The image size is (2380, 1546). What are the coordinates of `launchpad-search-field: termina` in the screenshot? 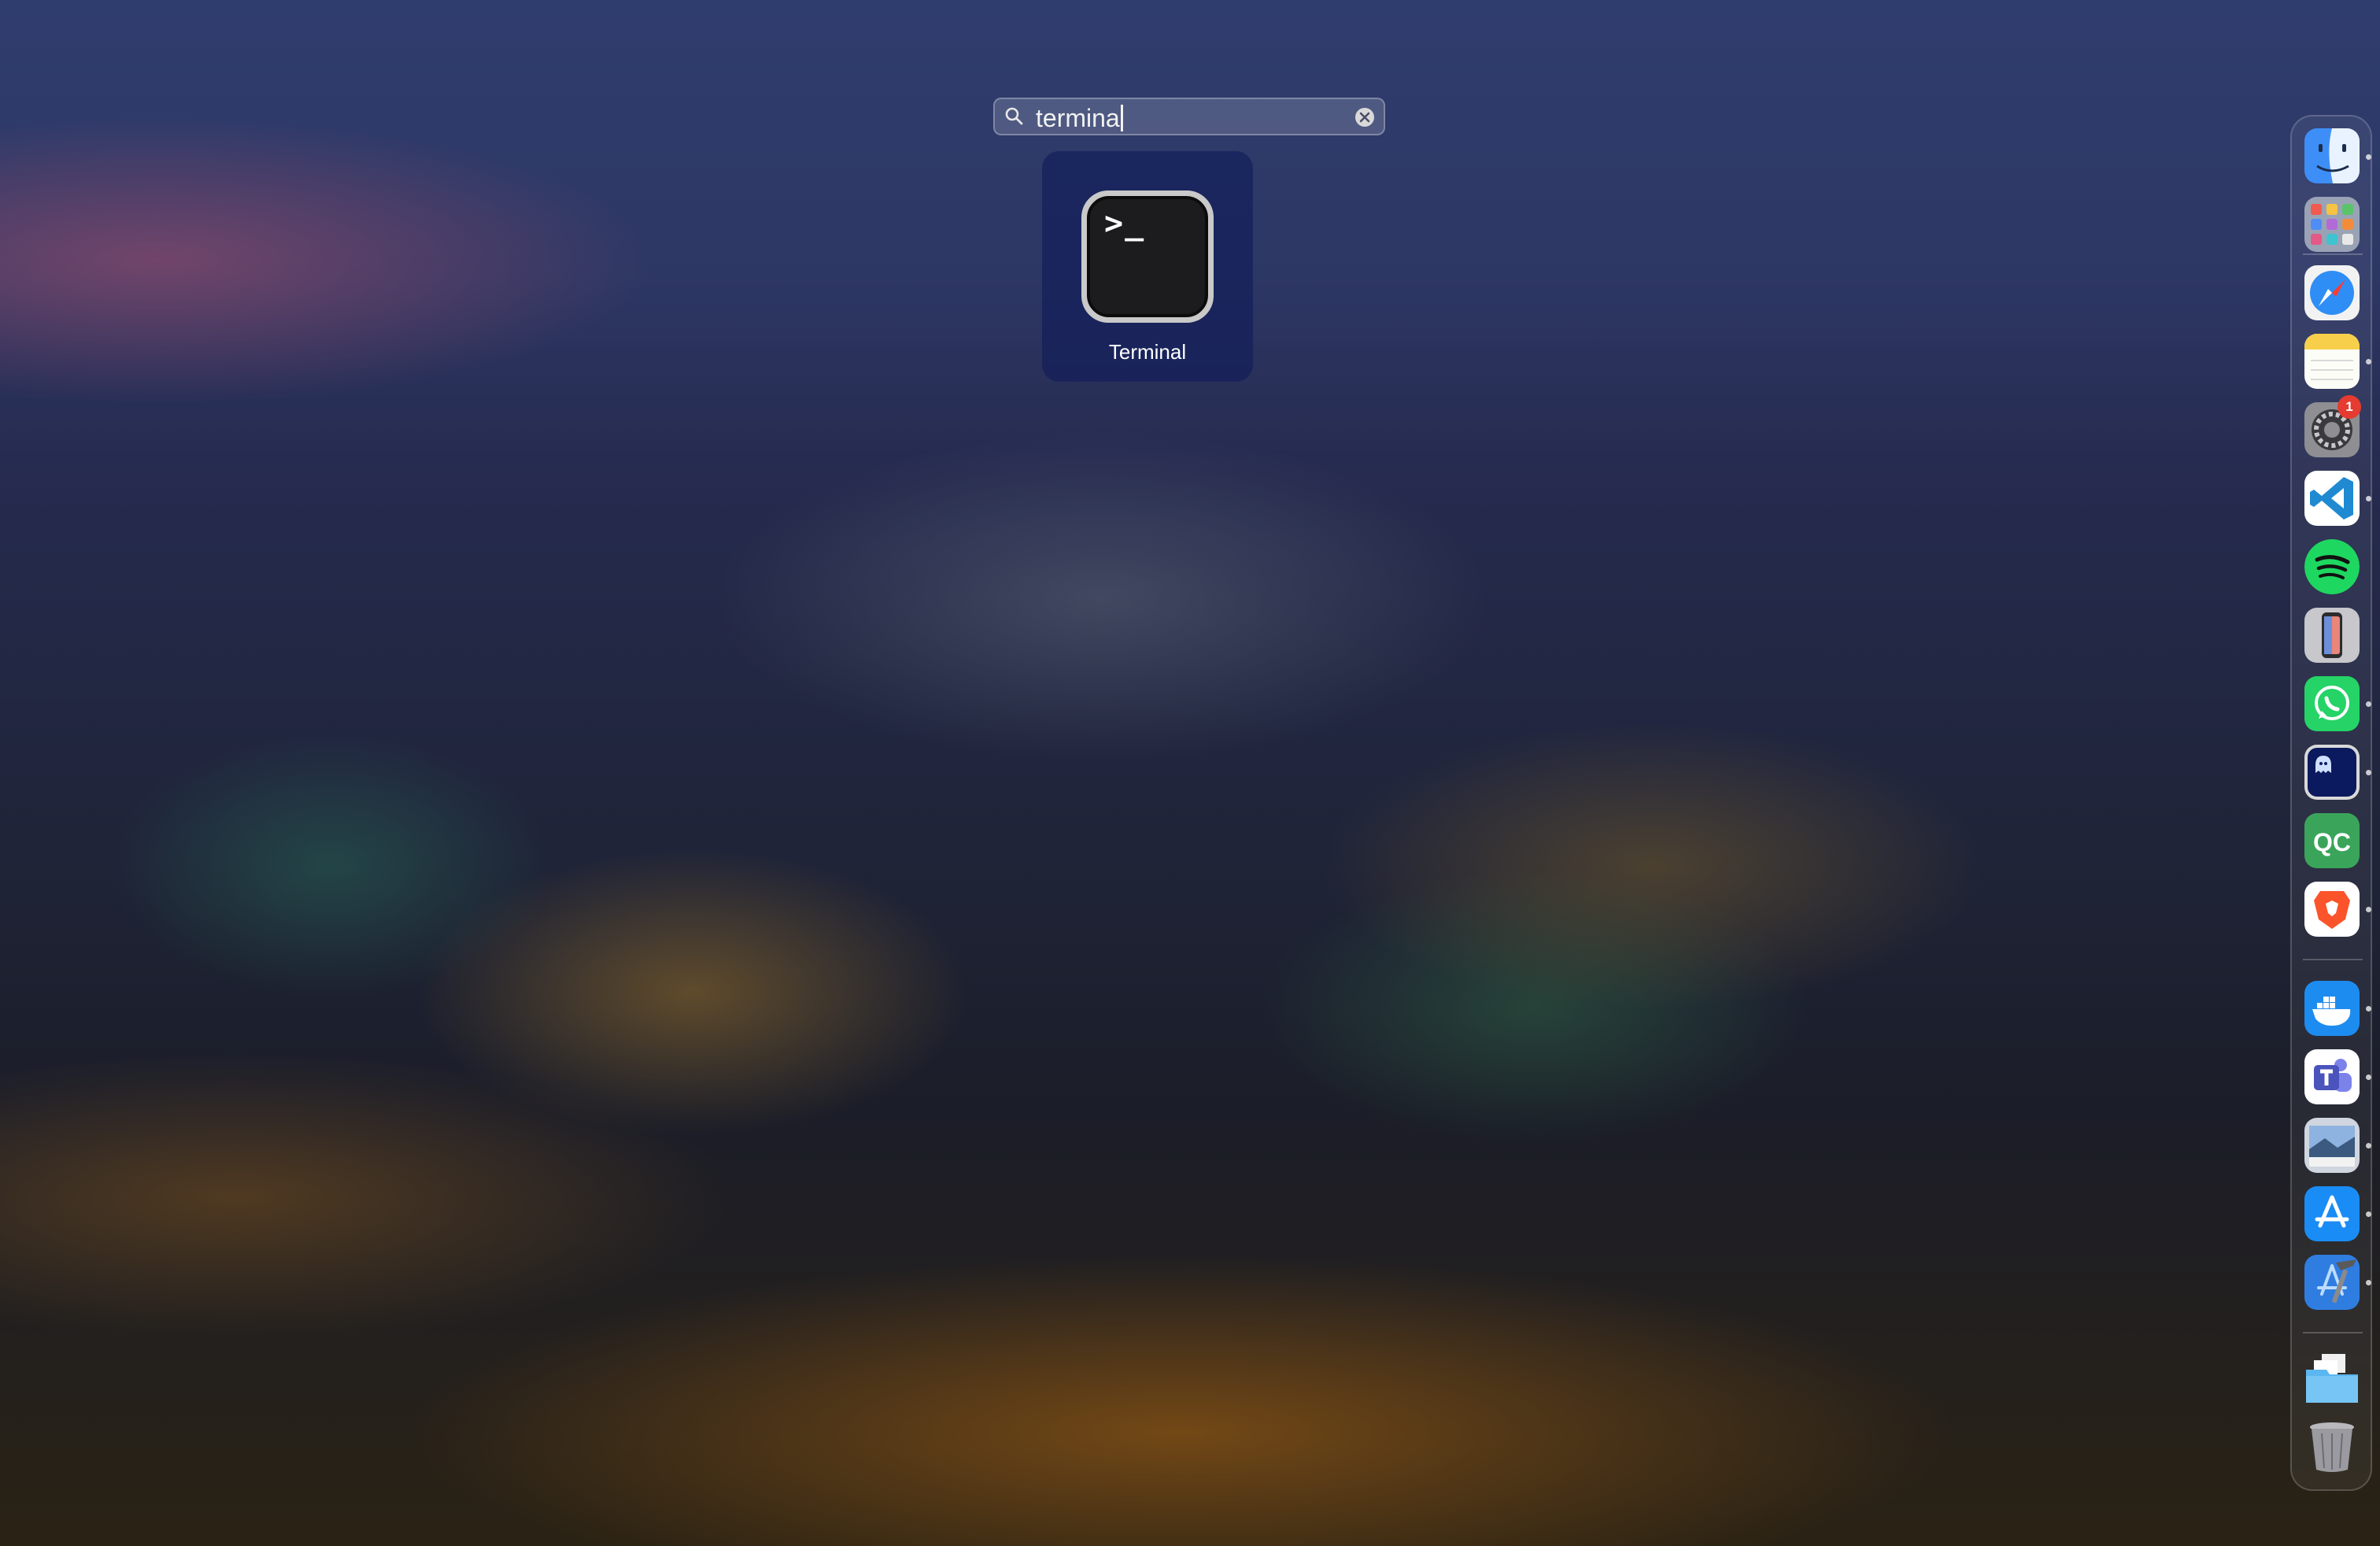 It's located at (1189, 116).